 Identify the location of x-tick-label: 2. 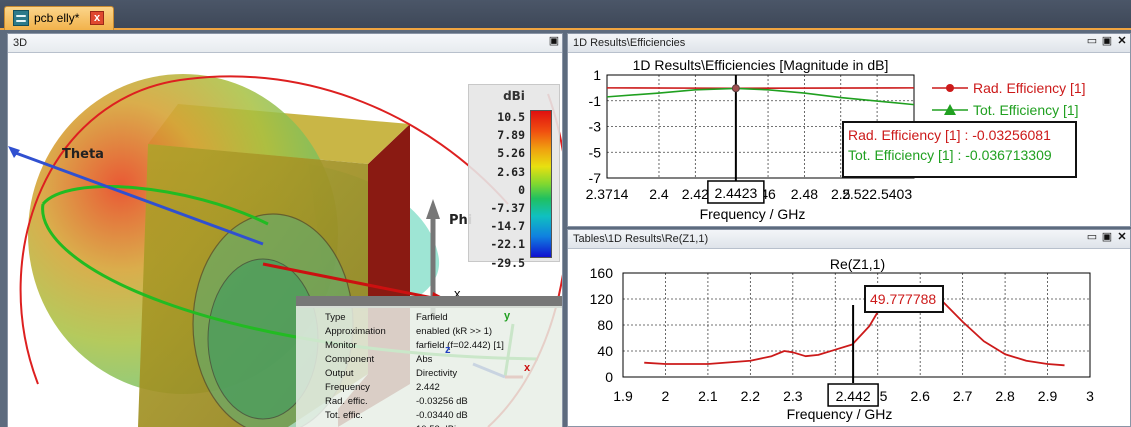
(666, 396).